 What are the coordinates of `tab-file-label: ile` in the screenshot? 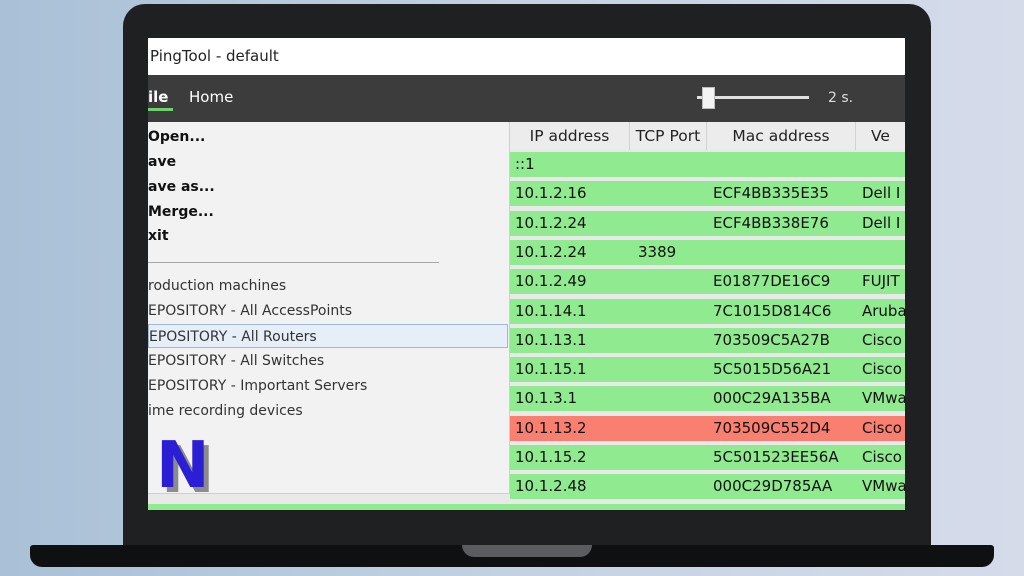 It's located at (158, 97).